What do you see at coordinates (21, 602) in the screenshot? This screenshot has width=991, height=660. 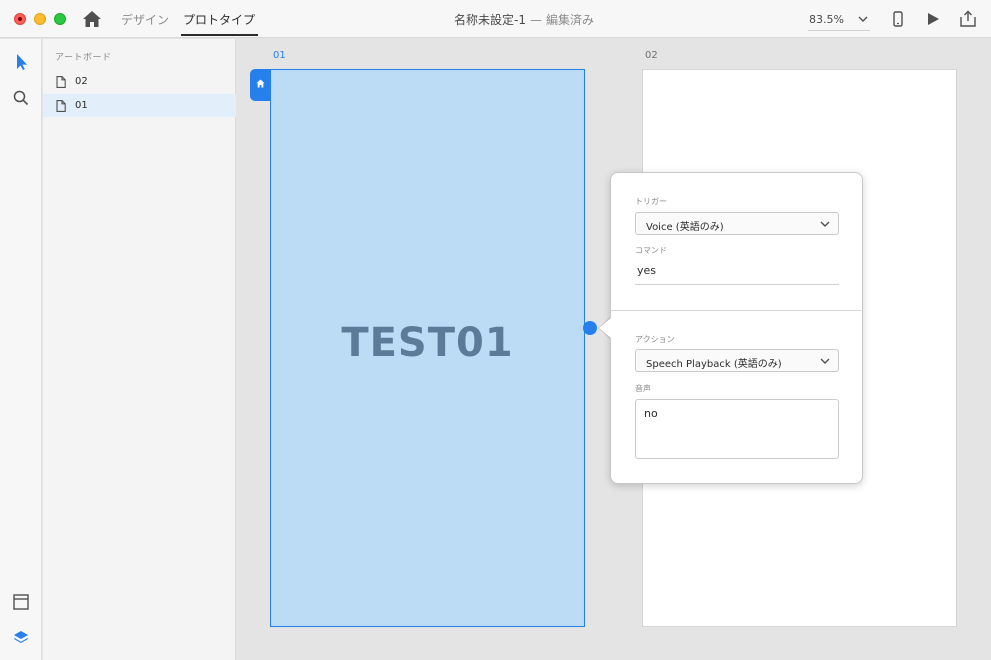 I see `artboard-panel-icon` at bounding box center [21, 602].